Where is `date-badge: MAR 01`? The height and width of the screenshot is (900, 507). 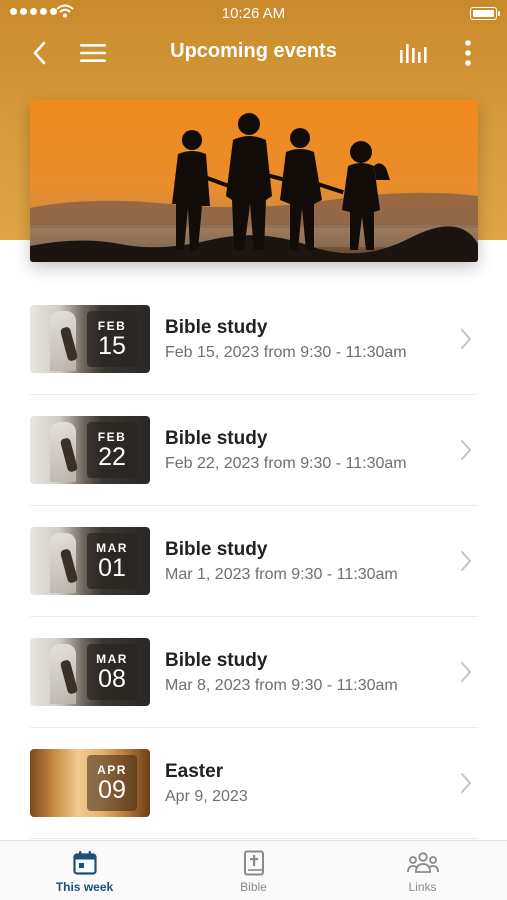
date-badge: MAR 01 is located at coordinates (112, 561).